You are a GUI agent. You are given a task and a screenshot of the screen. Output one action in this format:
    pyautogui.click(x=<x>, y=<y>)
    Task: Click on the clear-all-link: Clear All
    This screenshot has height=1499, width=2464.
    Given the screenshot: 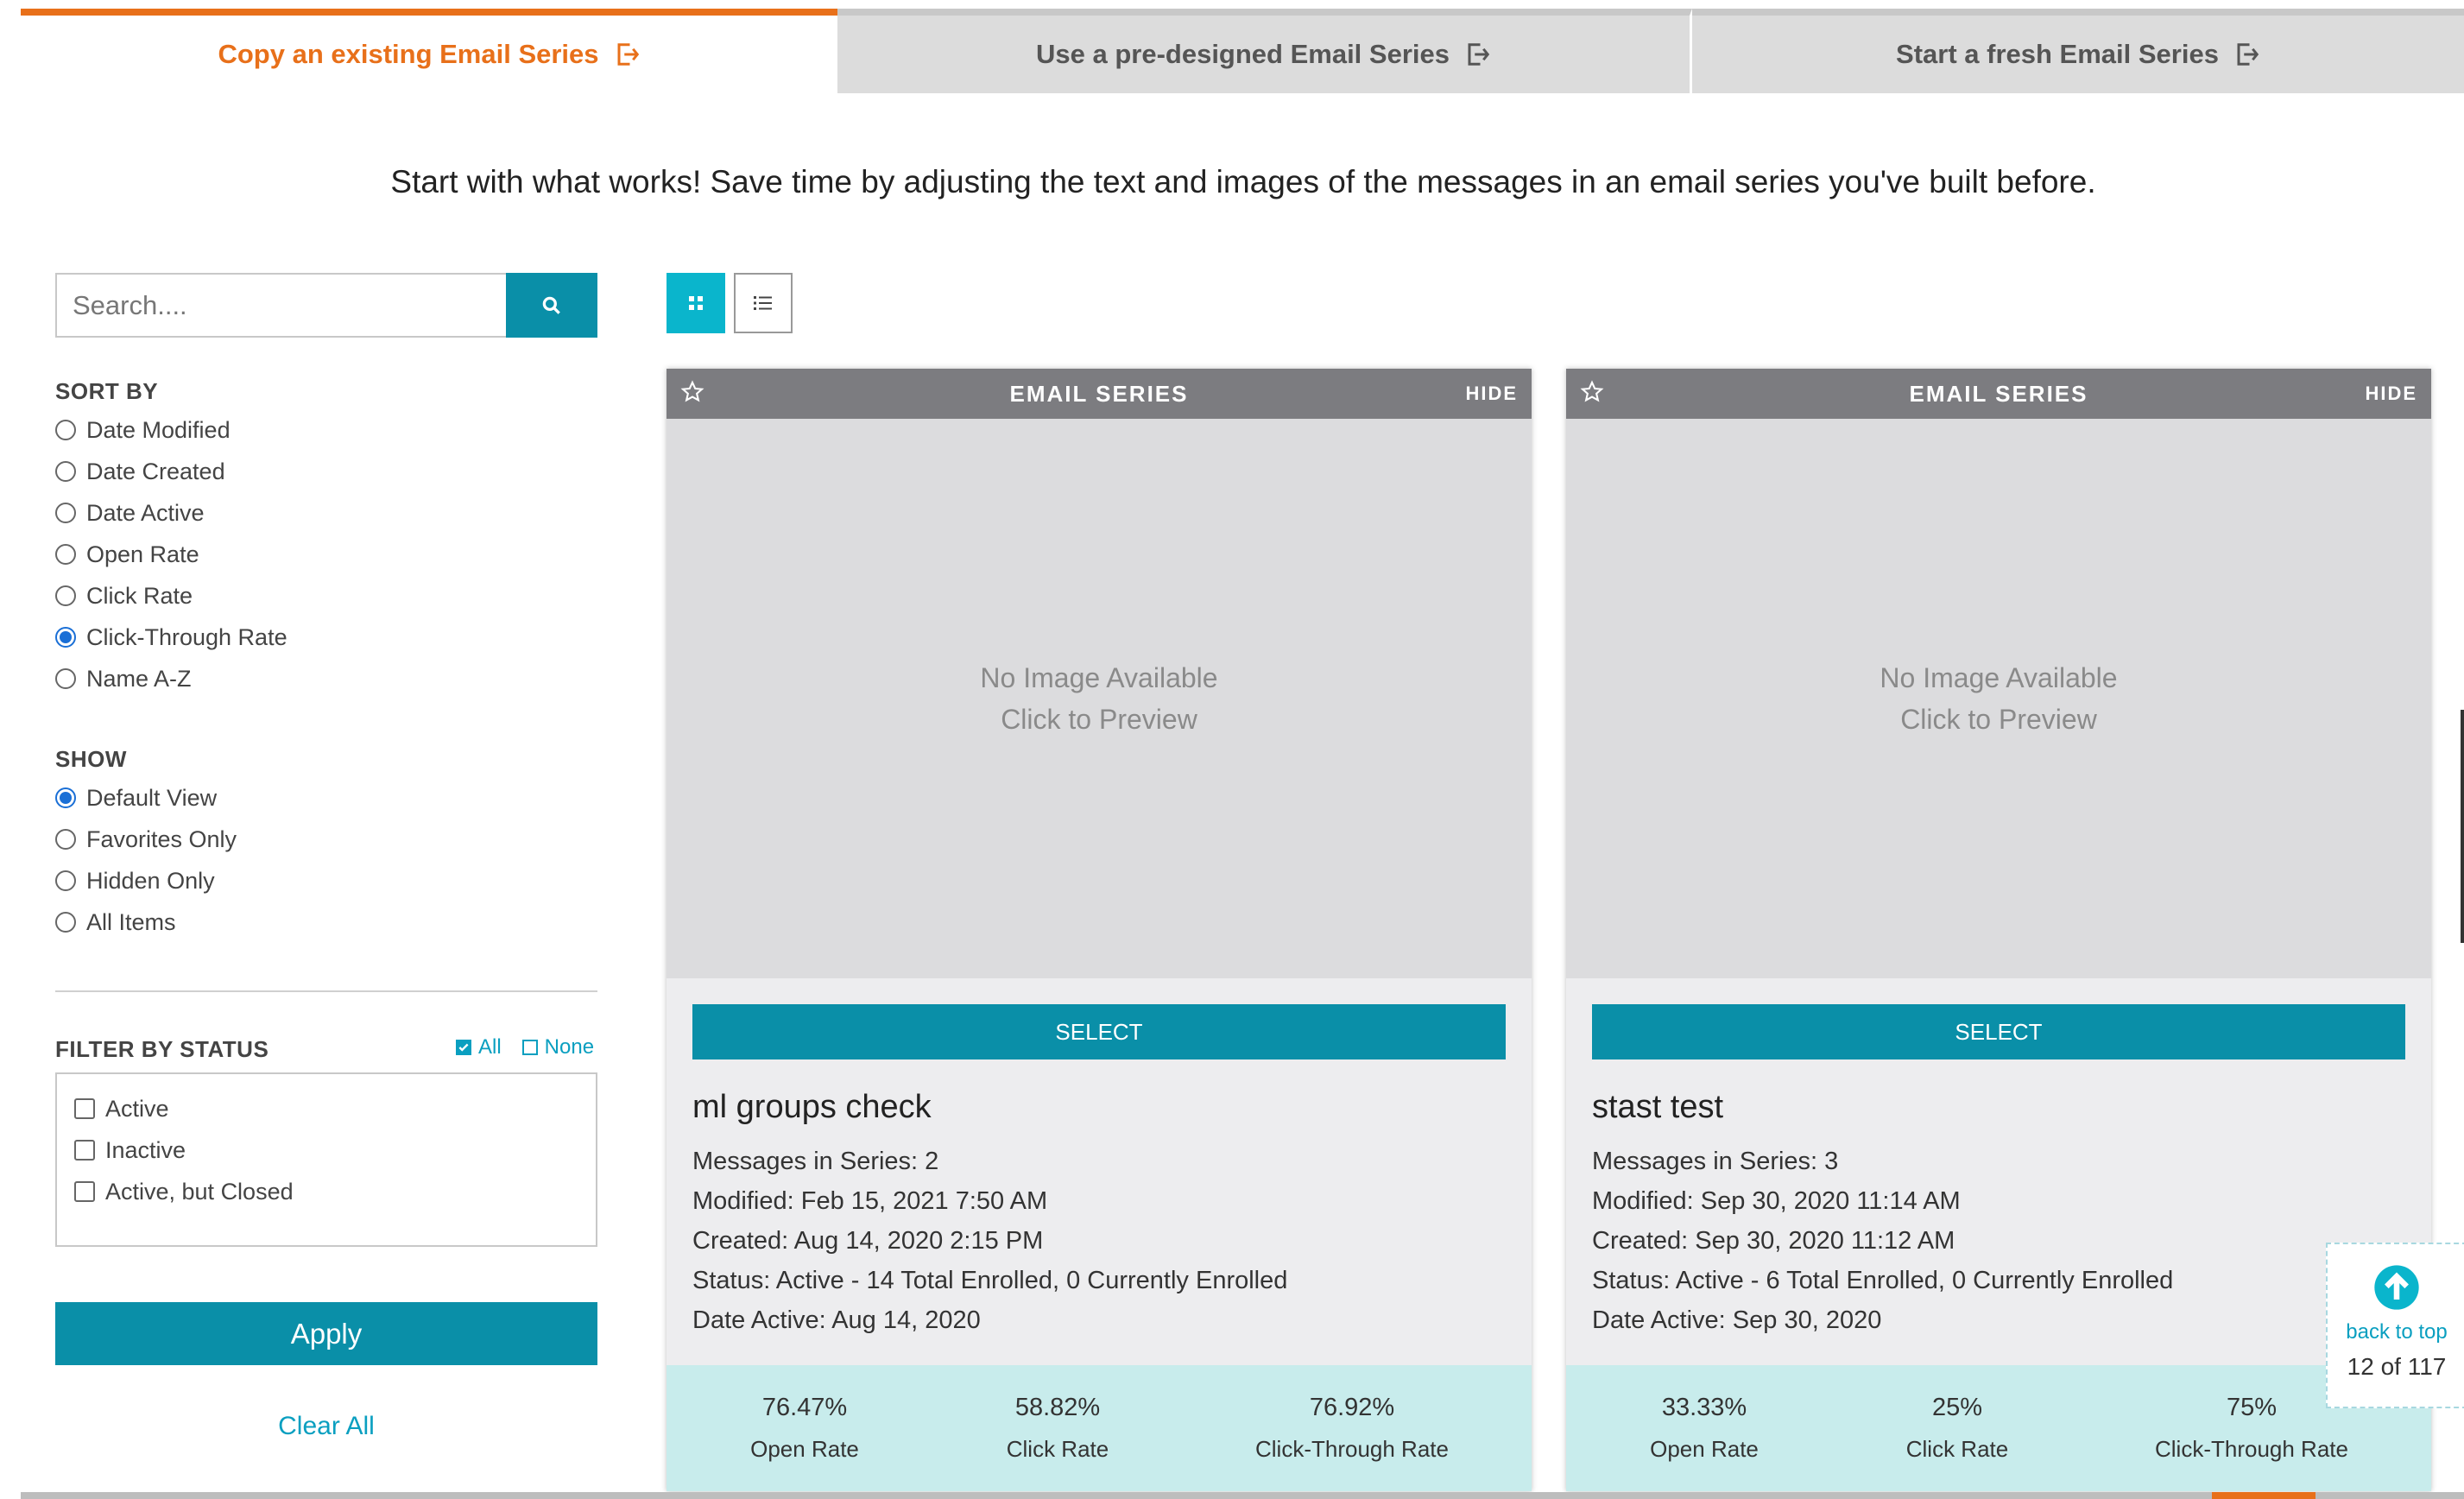 What is the action you would take?
    pyautogui.click(x=326, y=1427)
    